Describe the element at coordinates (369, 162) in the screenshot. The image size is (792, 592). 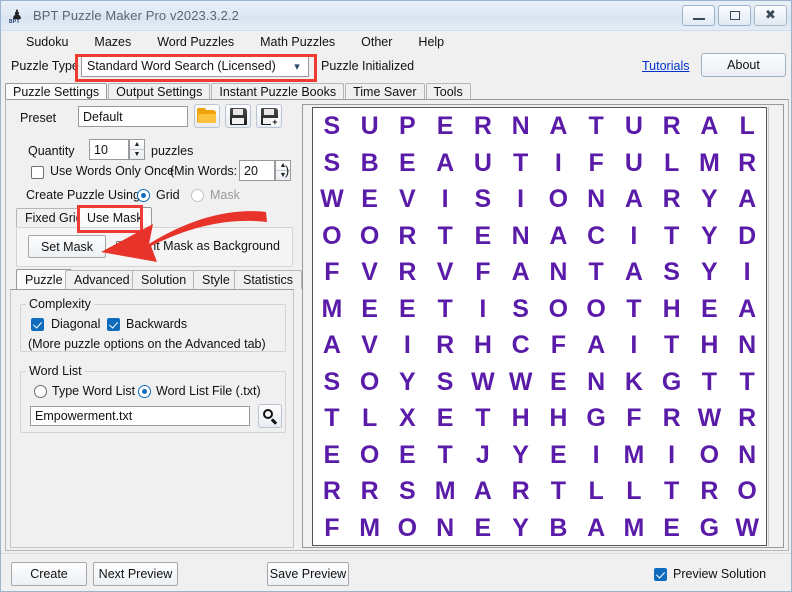
I see `puzzle-grid-cell: B` at that location.